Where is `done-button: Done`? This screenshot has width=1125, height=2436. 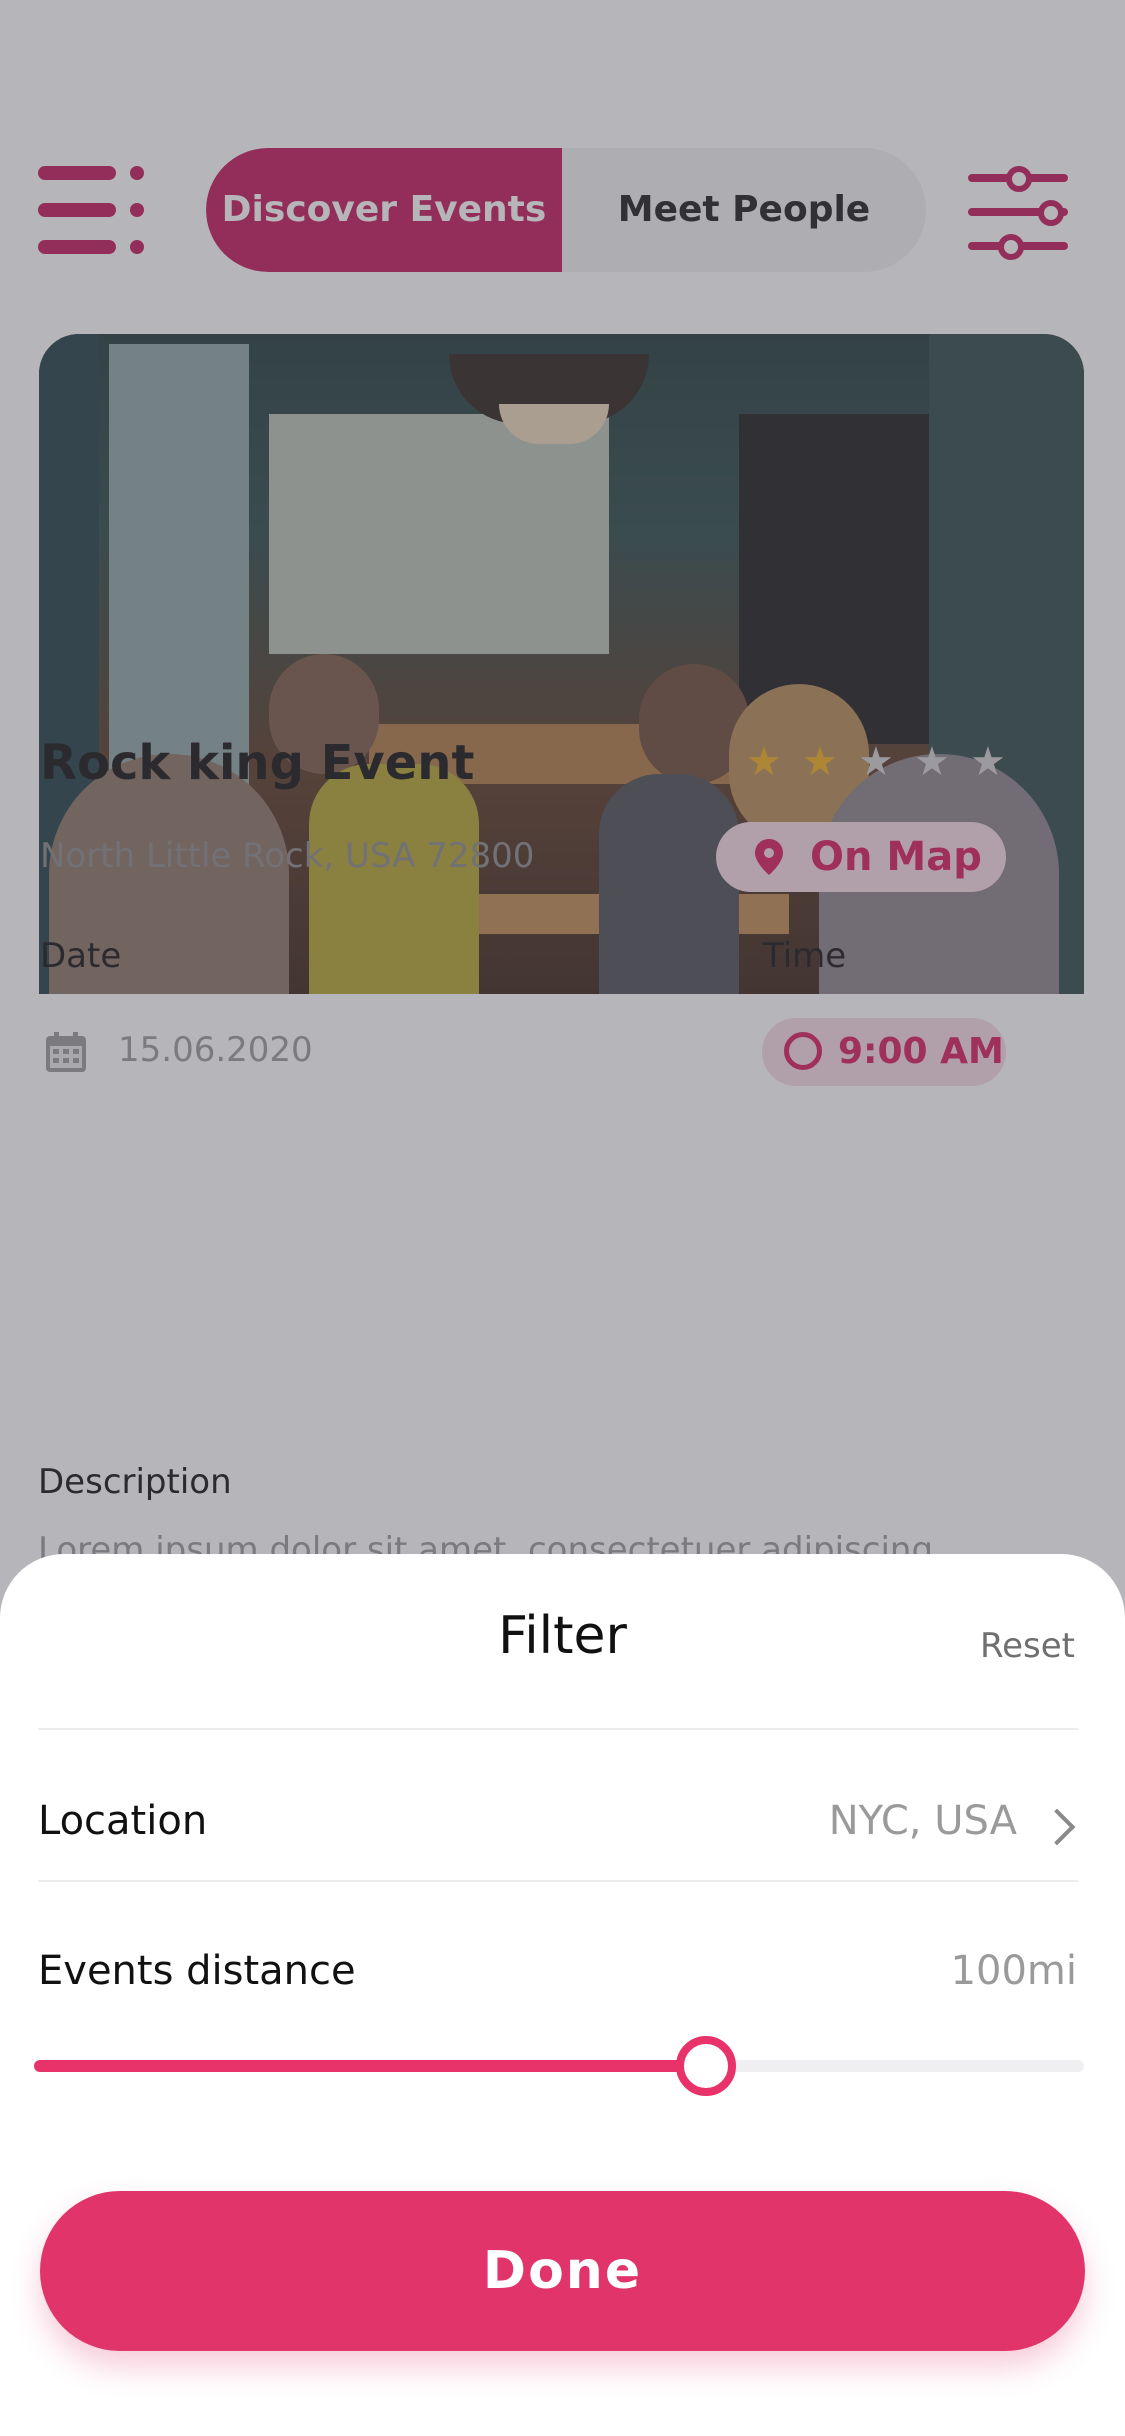 done-button: Done is located at coordinates (562, 2271).